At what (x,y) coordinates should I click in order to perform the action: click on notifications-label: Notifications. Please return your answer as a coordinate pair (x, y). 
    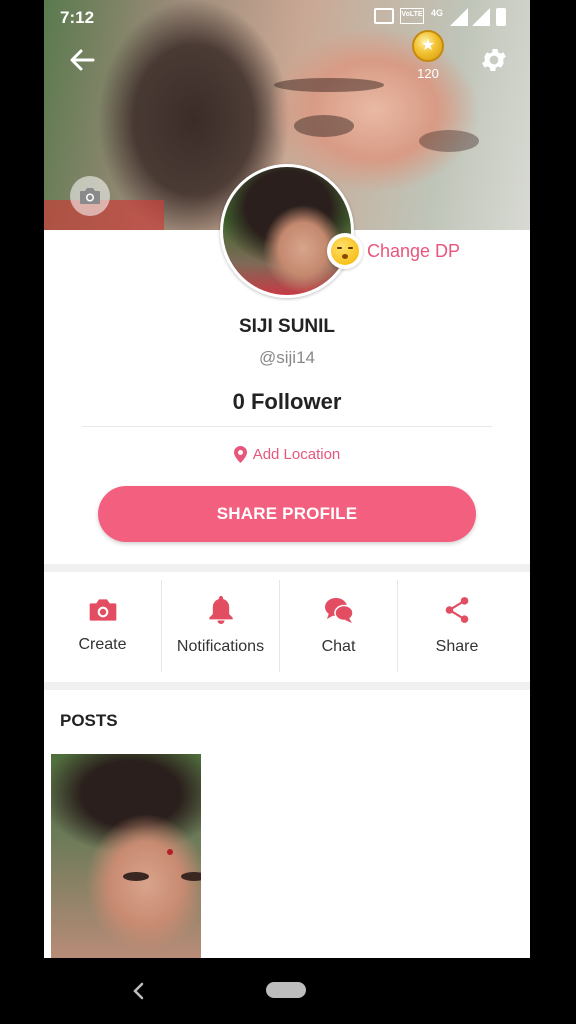
    Looking at the image, I should click on (220, 646).